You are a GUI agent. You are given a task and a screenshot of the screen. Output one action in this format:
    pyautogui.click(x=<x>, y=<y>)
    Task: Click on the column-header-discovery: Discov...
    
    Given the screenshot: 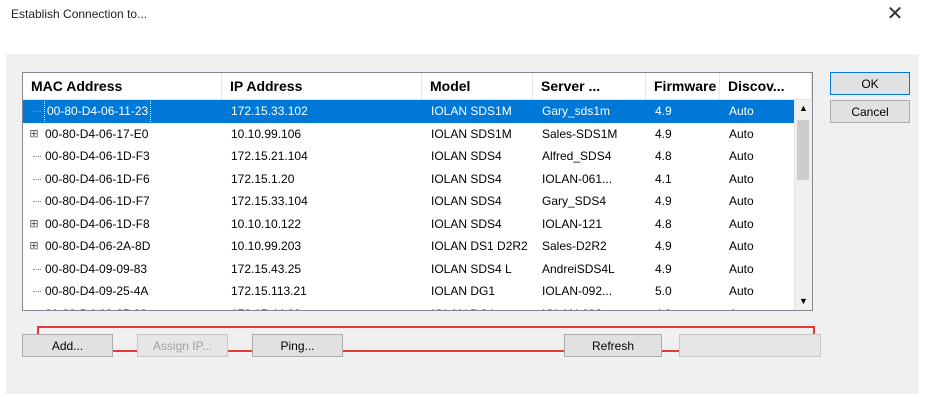 What is the action you would take?
    pyautogui.click(x=766, y=86)
    